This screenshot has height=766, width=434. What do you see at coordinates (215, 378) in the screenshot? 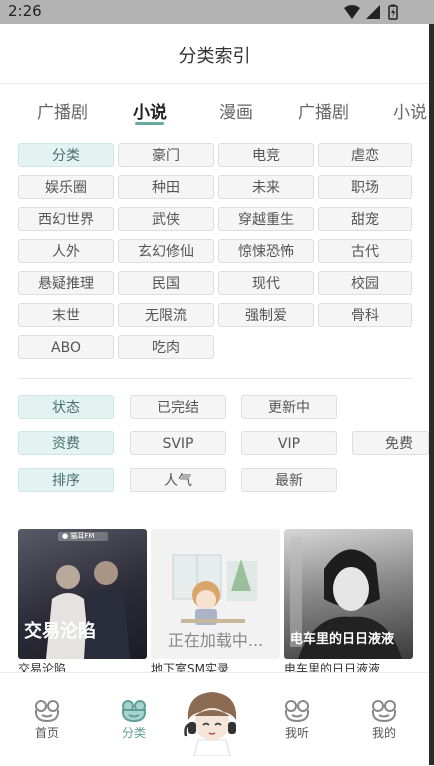
I see `section-divider` at bounding box center [215, 378].